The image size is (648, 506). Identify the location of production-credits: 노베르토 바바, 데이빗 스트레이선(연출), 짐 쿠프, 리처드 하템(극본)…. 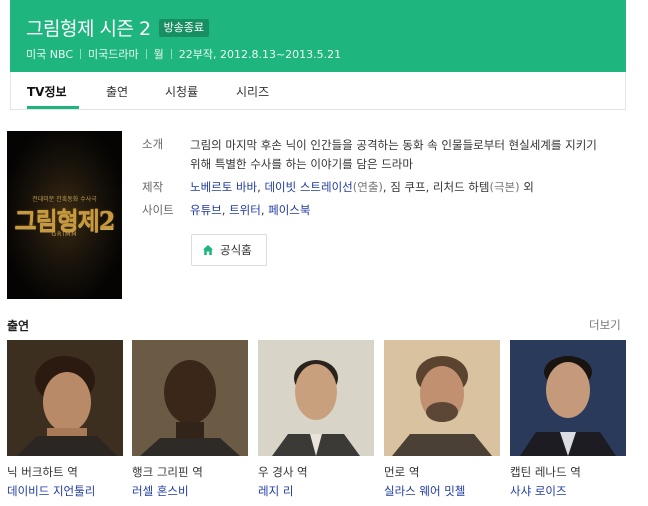
(362, 187).